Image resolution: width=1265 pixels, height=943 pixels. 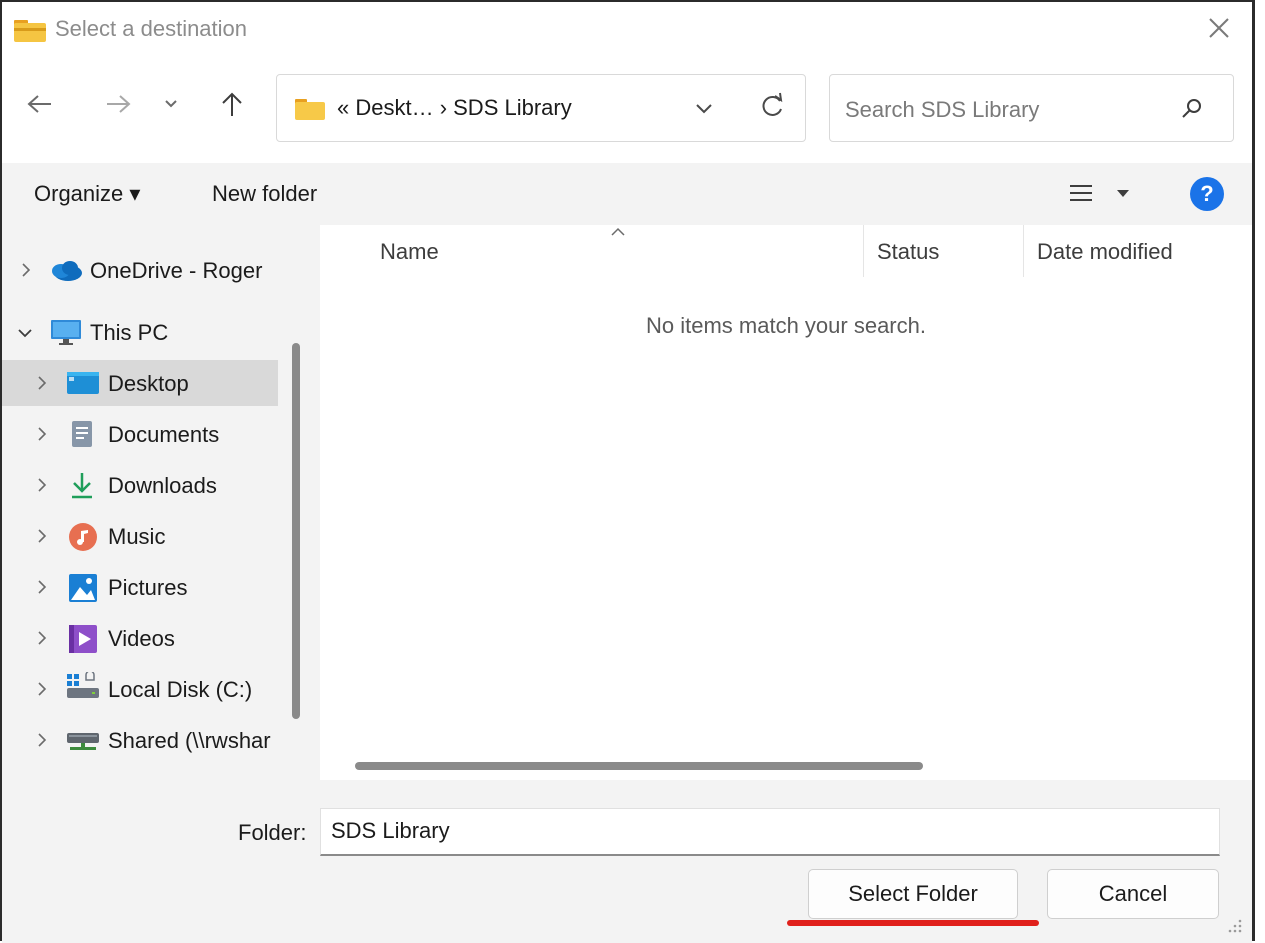 I want to click on title-bar: Select a destination, so click(x=627, y=29).